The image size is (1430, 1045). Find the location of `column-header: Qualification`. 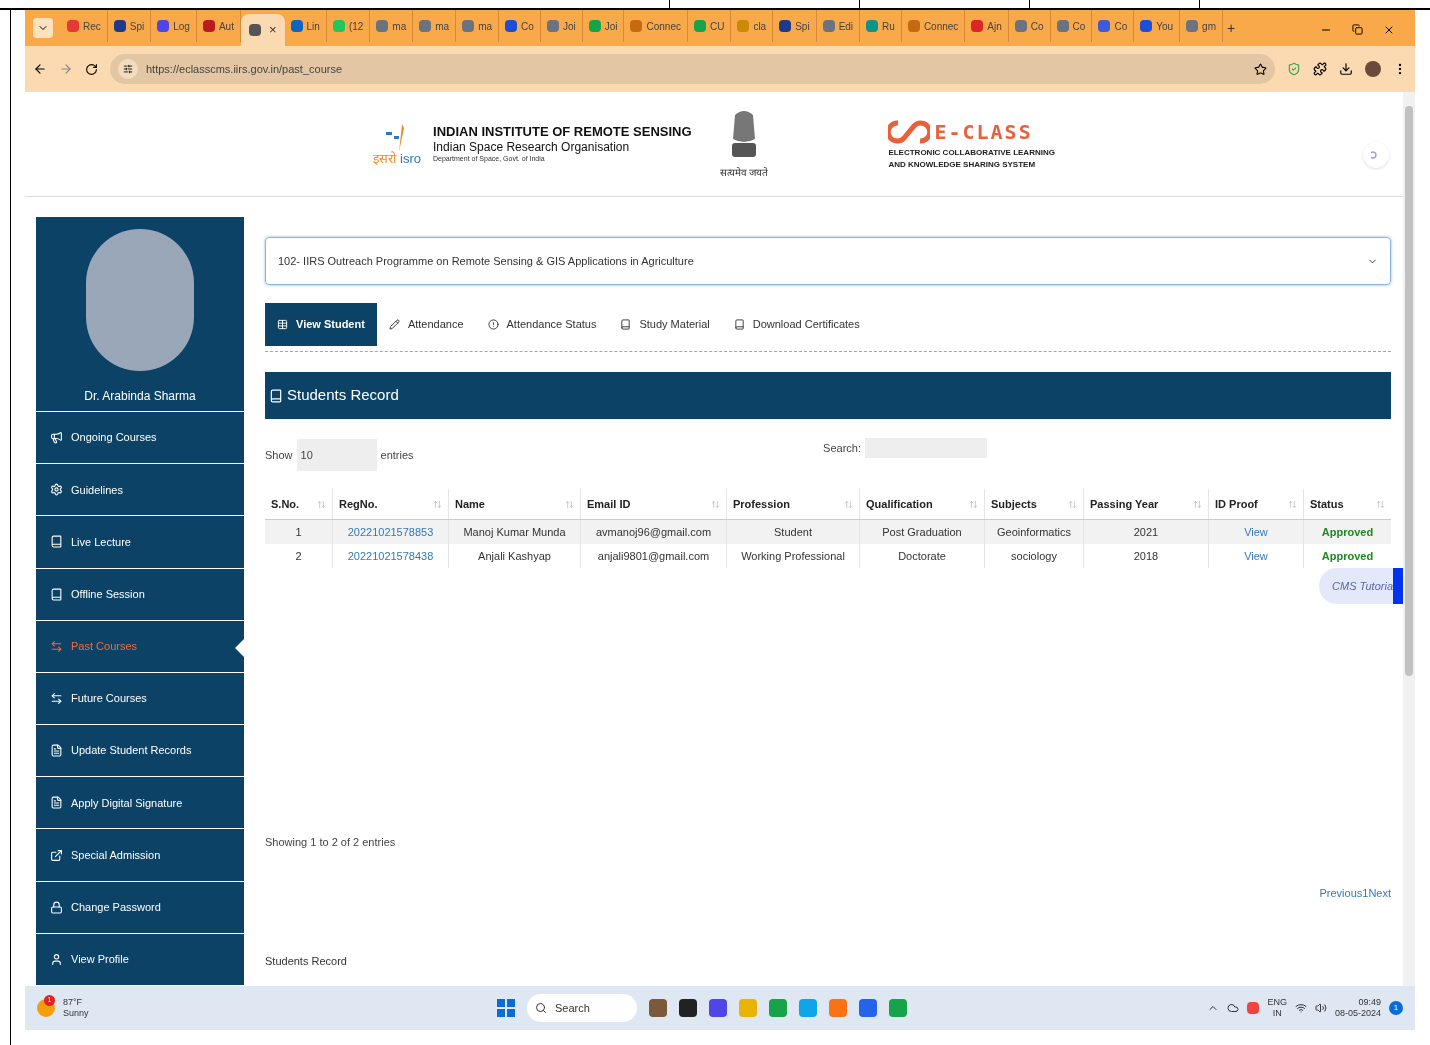

column-header: Qualification is located at coordinates (922, 504).